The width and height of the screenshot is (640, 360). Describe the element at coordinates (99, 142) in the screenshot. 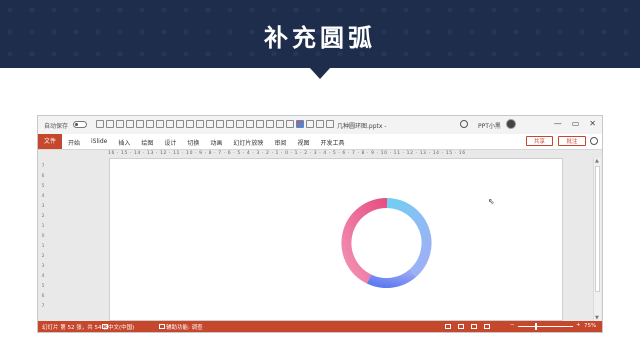

I see `tab-islide: iSlide` at that location.